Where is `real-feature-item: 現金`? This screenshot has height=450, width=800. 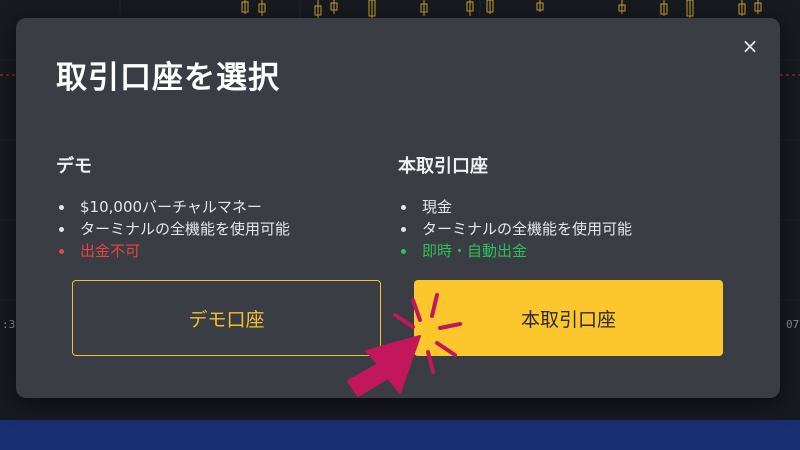
real-feature-item: 現金 is located at coordinates (563, 207).